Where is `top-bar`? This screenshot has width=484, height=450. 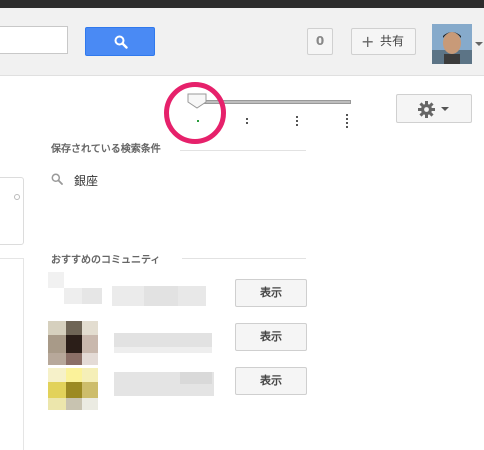 top-bar is located at coordinates (242, 4).